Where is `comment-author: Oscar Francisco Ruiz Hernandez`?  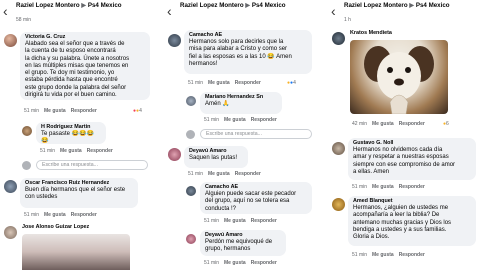 comment-author: Oscar Francisco Ruiz Hernandez is located at coordinates (79, 183).